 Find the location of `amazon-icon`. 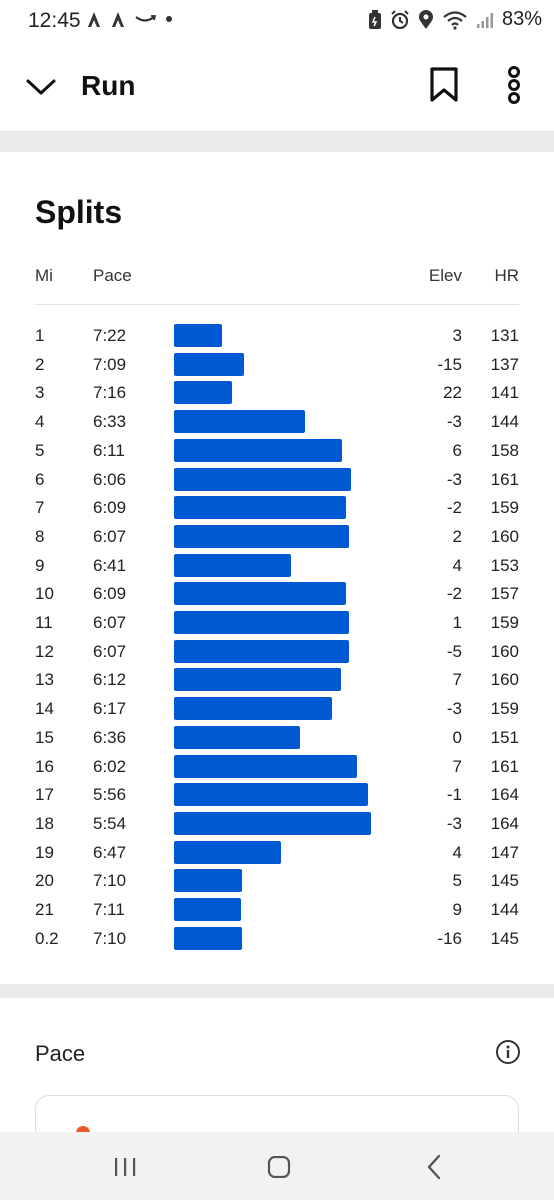

amazon-icon is located at coordinates (145, 18).